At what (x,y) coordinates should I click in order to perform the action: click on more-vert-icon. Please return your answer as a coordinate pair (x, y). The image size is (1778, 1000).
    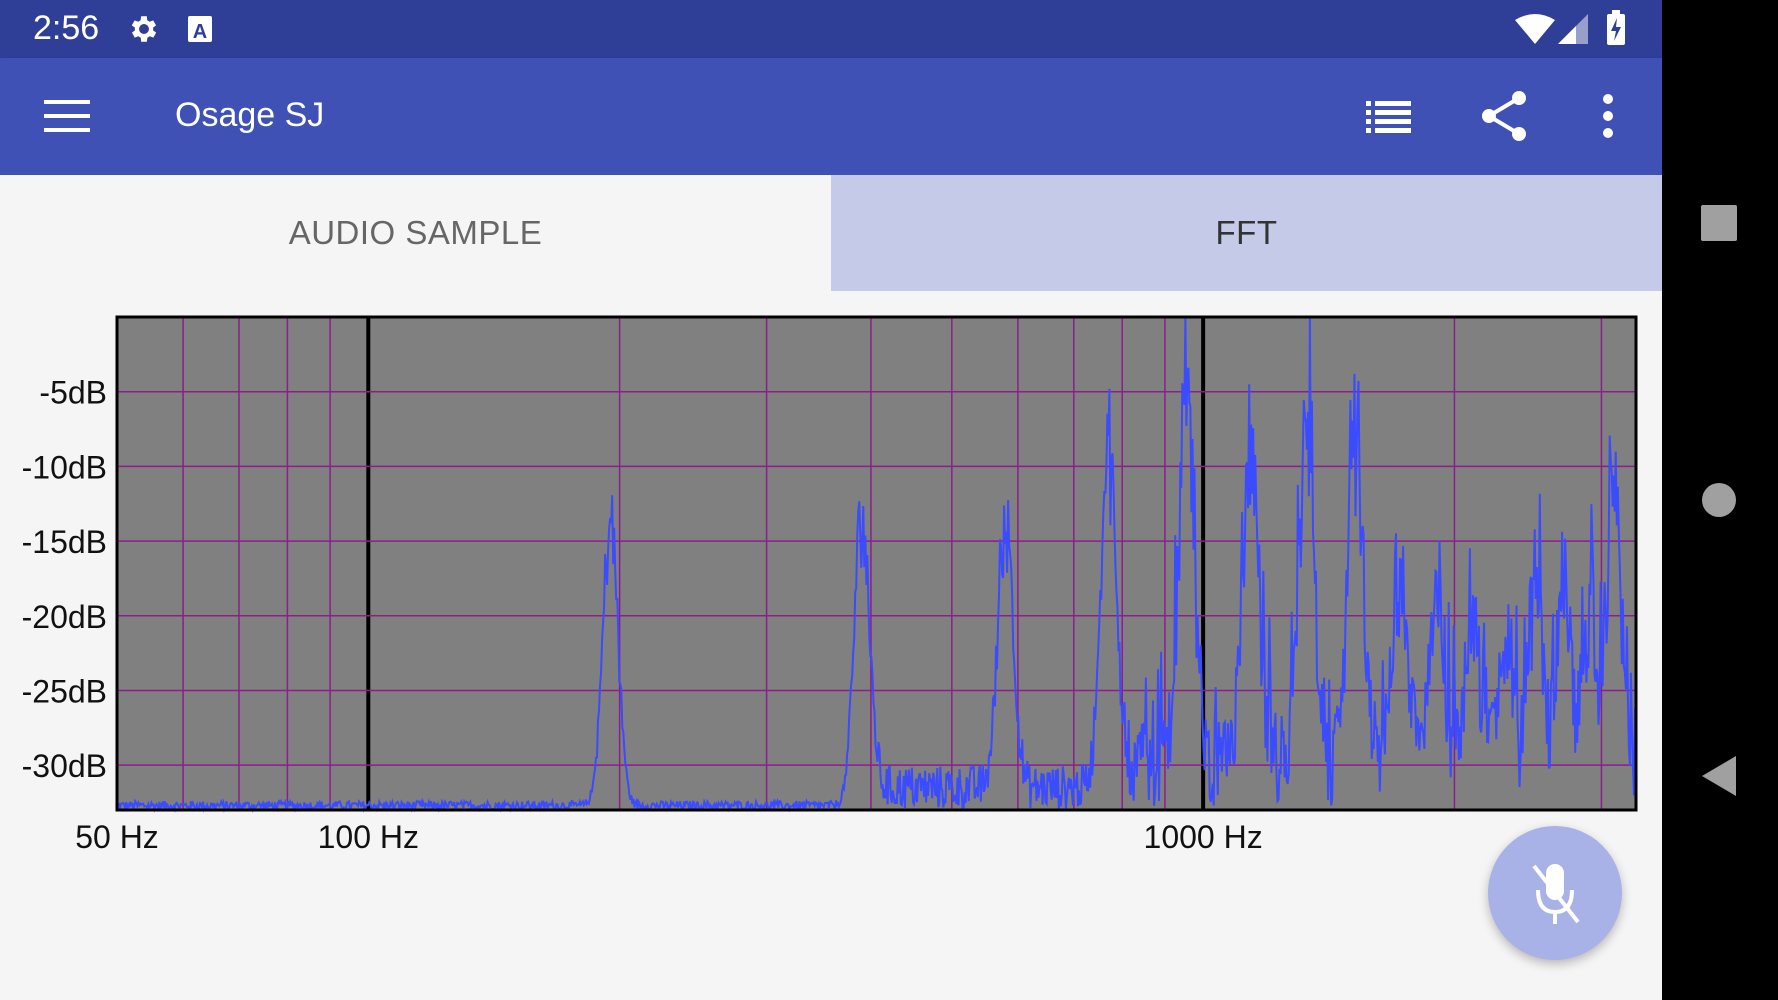
    Looking at the image, I should click on (1608, 116).